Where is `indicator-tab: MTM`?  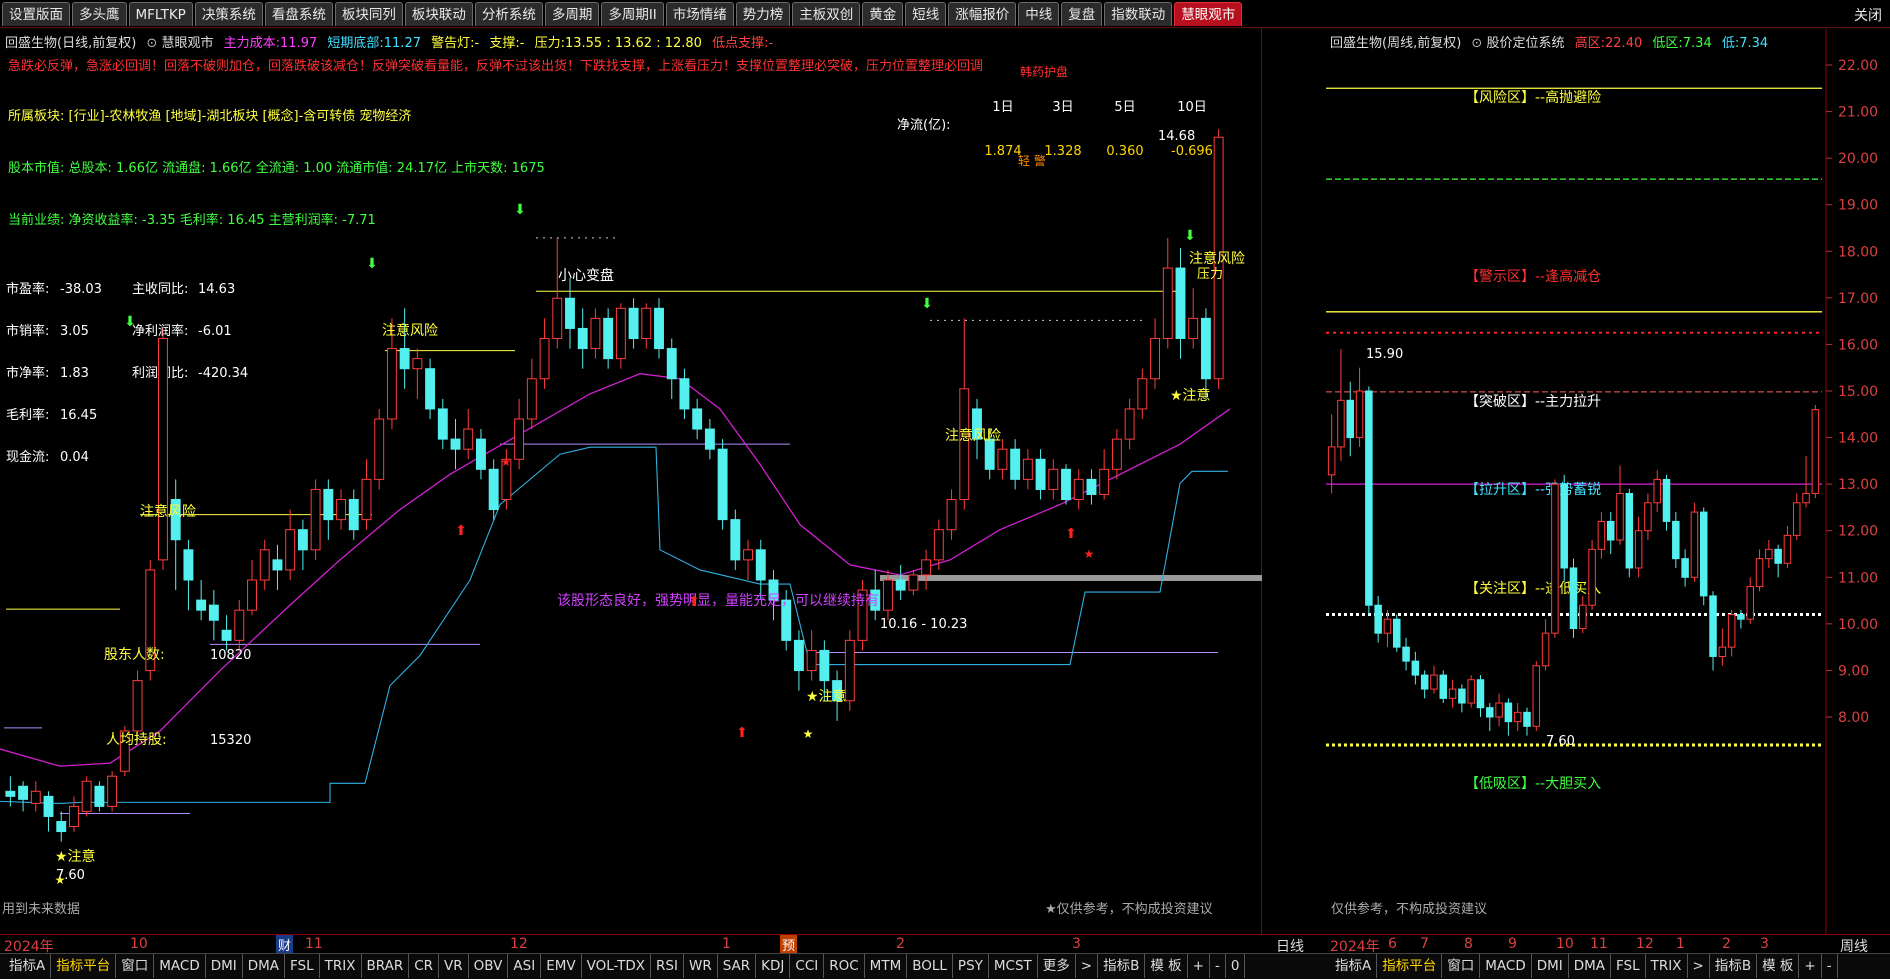
indicator-tab: MTM is located at coordinates (886, 966).